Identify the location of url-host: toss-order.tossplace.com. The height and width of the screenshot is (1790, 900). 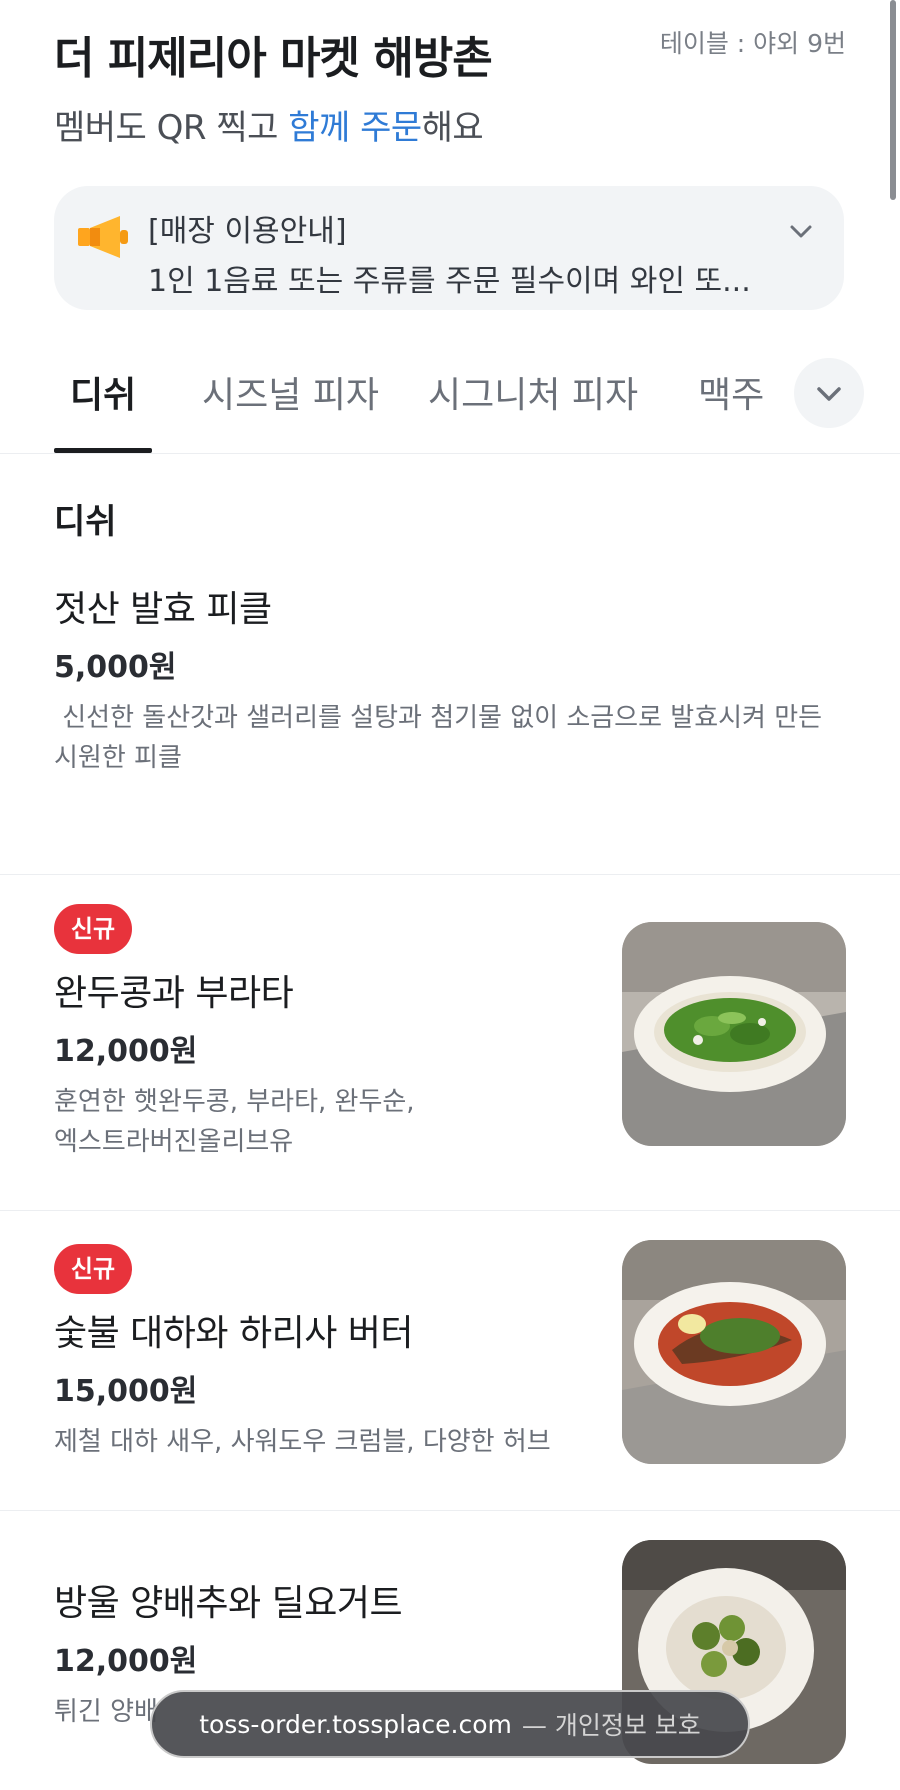
(355, 1724).